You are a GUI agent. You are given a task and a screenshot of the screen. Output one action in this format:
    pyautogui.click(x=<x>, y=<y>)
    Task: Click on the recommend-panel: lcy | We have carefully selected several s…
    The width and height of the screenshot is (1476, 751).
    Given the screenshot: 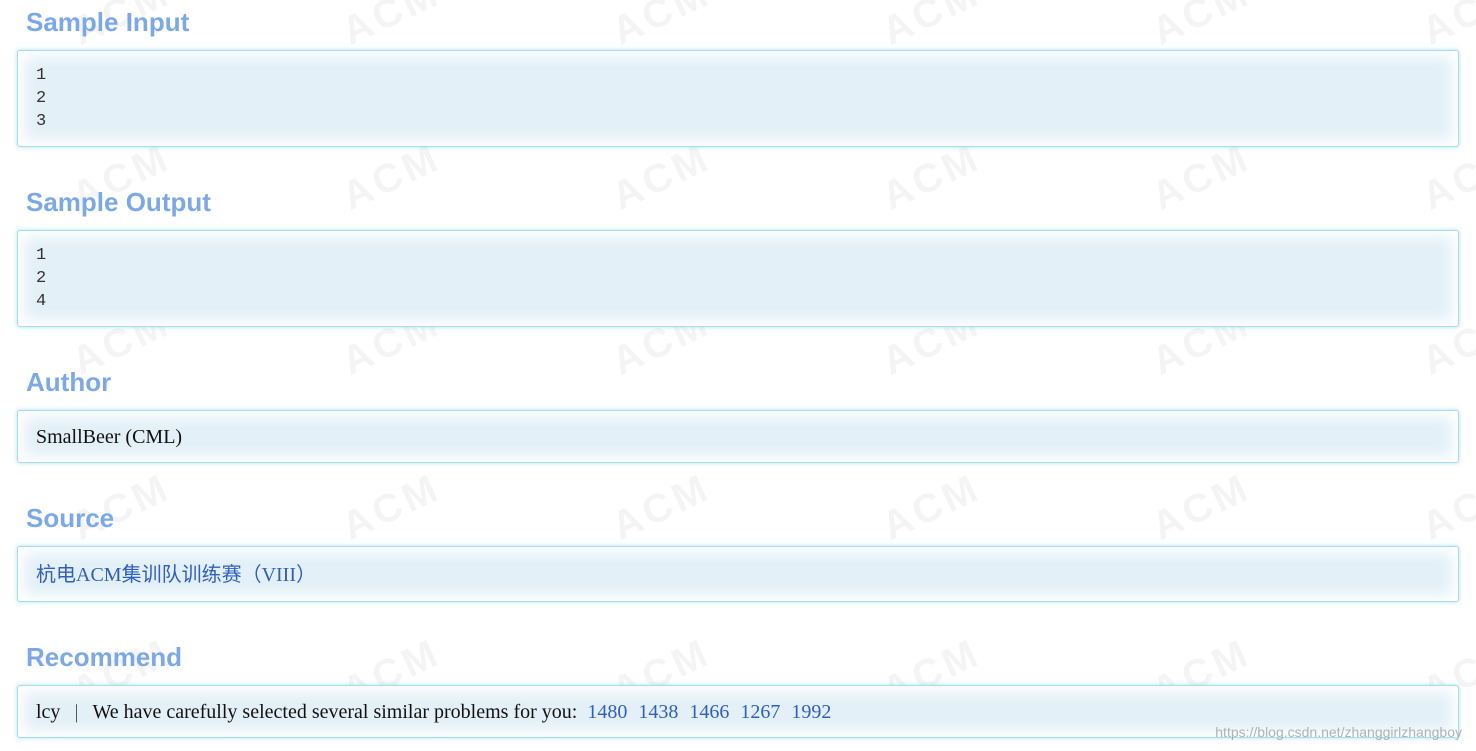 What is the action you would take?
    pyautogui.click(x=738, y=711)
    